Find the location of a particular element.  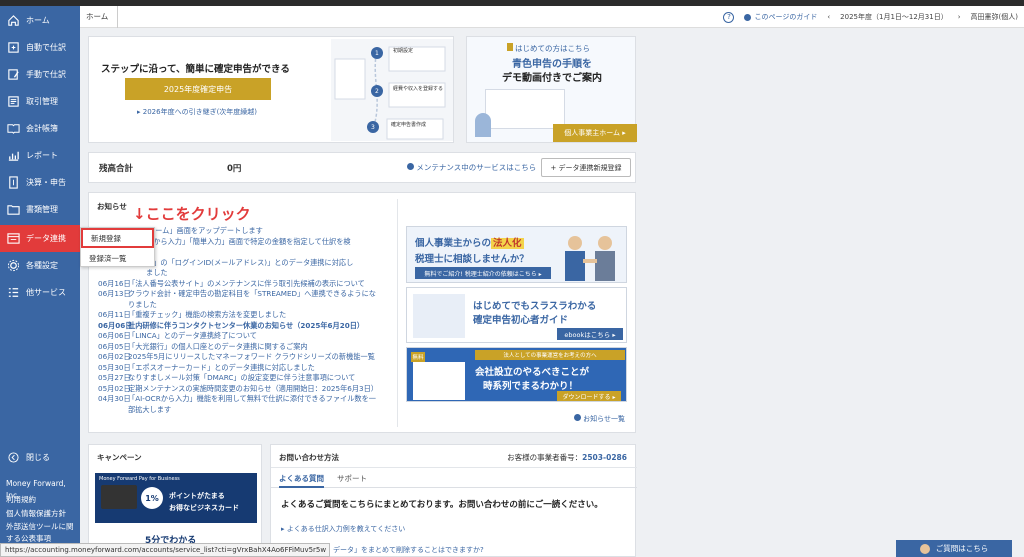

banner1-highlight: 法人化 is located at coordinates (507, 243).